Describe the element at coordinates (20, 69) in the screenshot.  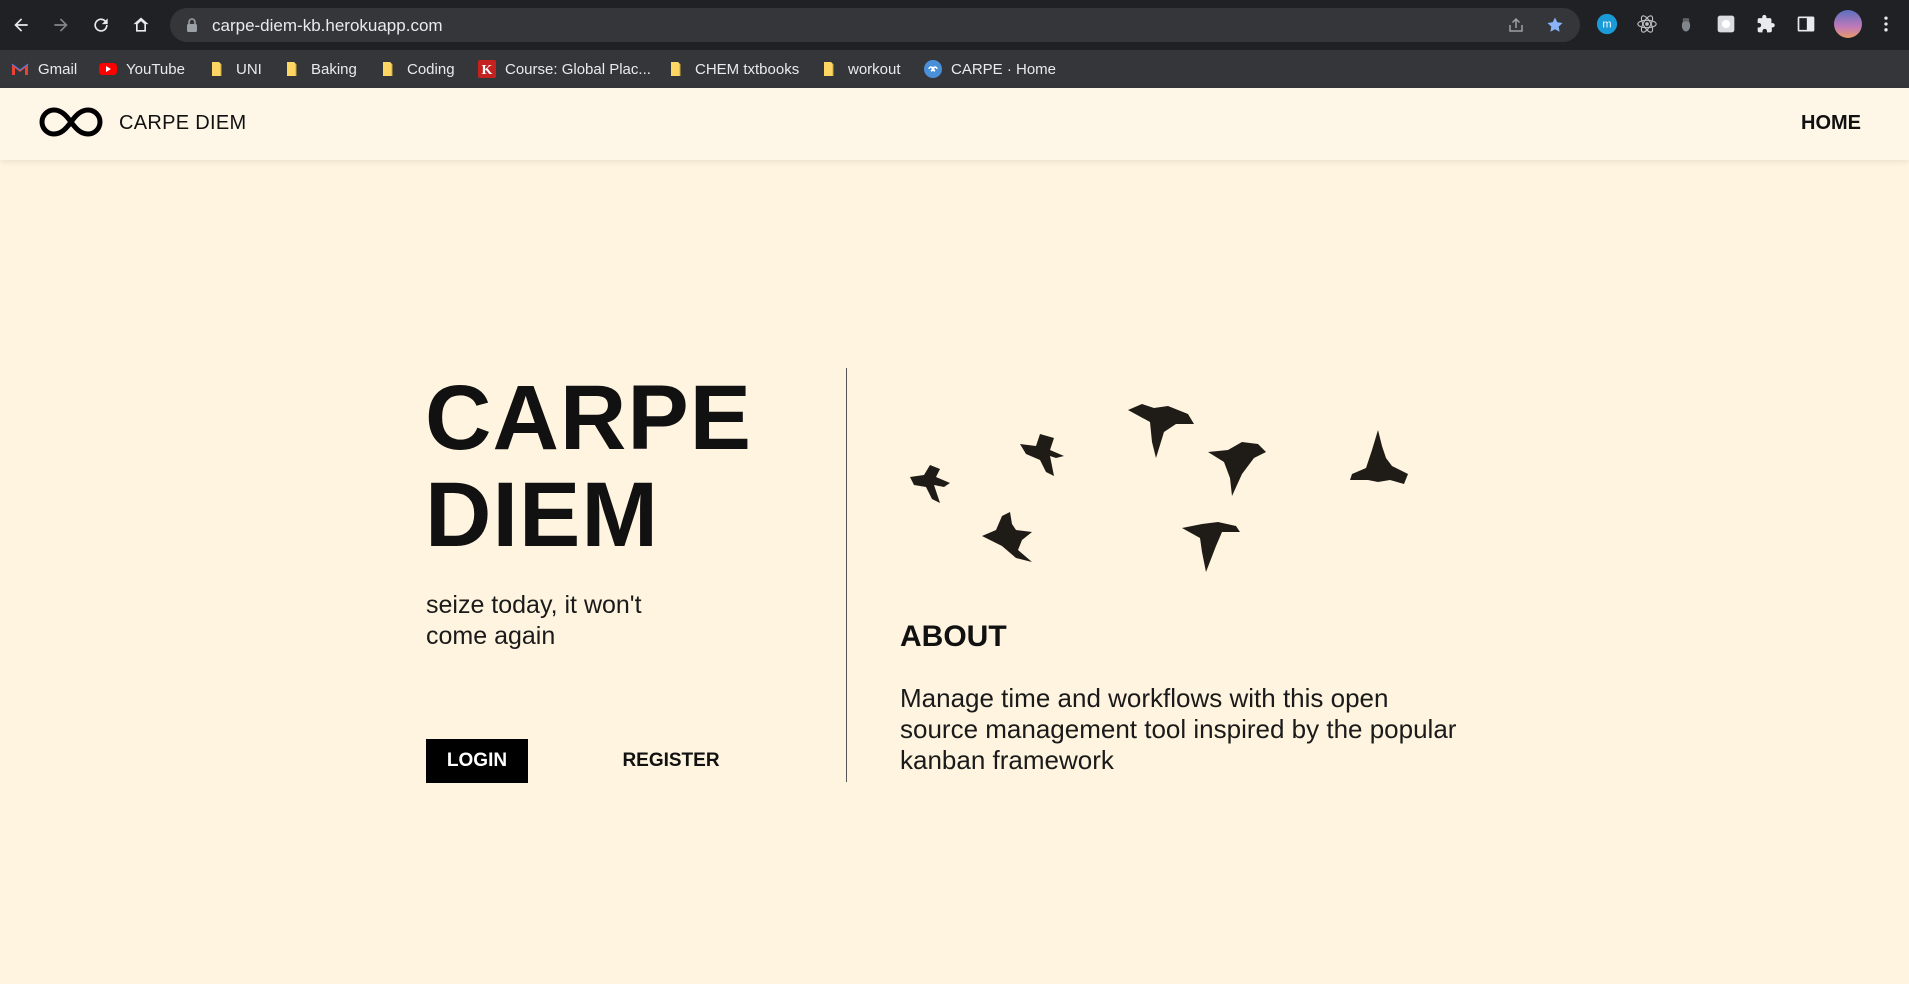
I see `gmail-icon` at that location.